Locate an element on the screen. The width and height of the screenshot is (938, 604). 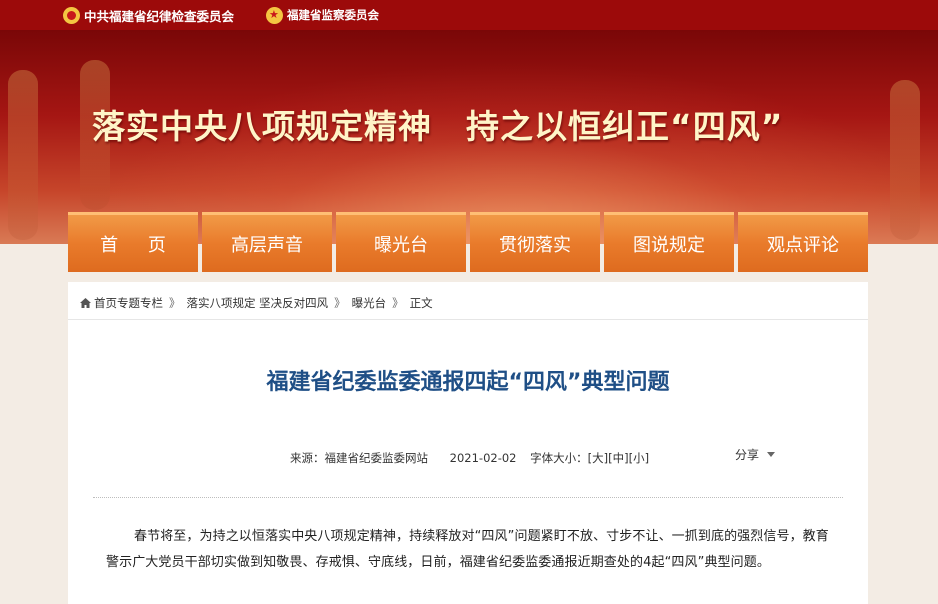
nav-home: 首 页 is located at coordinates (133, 242).